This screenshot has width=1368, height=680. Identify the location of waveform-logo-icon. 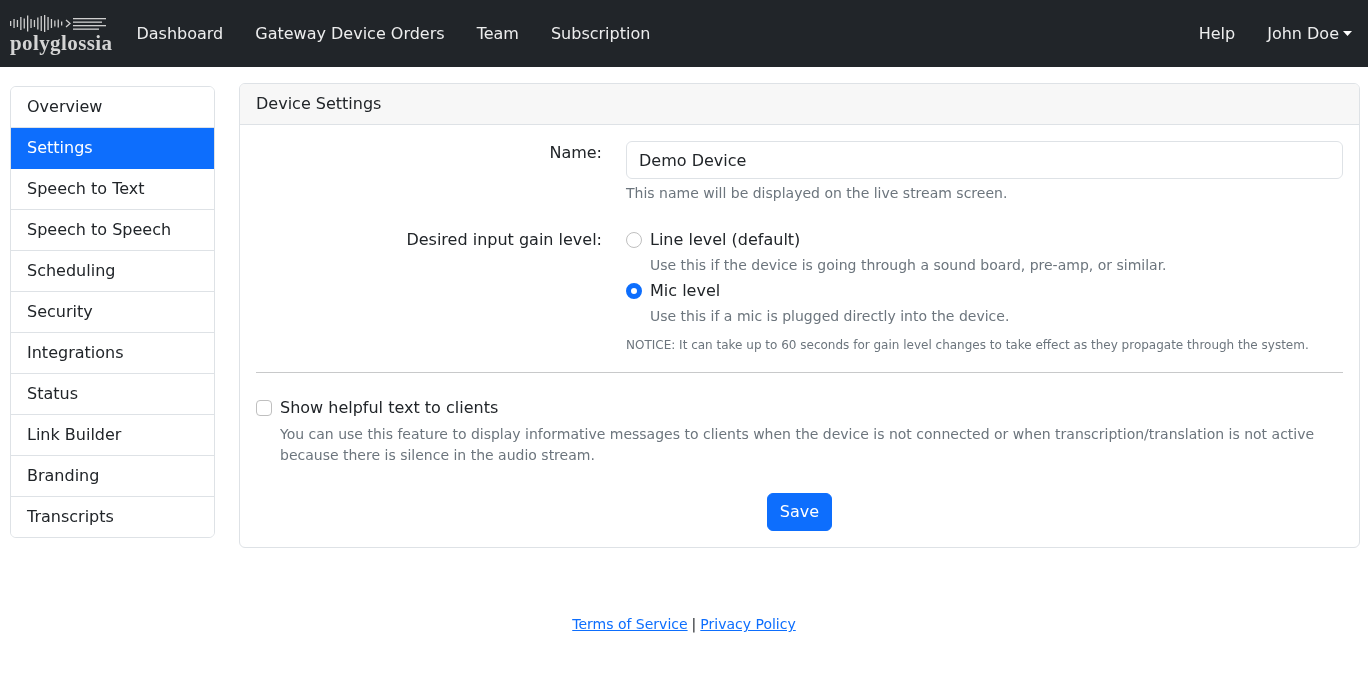
(58, 23).